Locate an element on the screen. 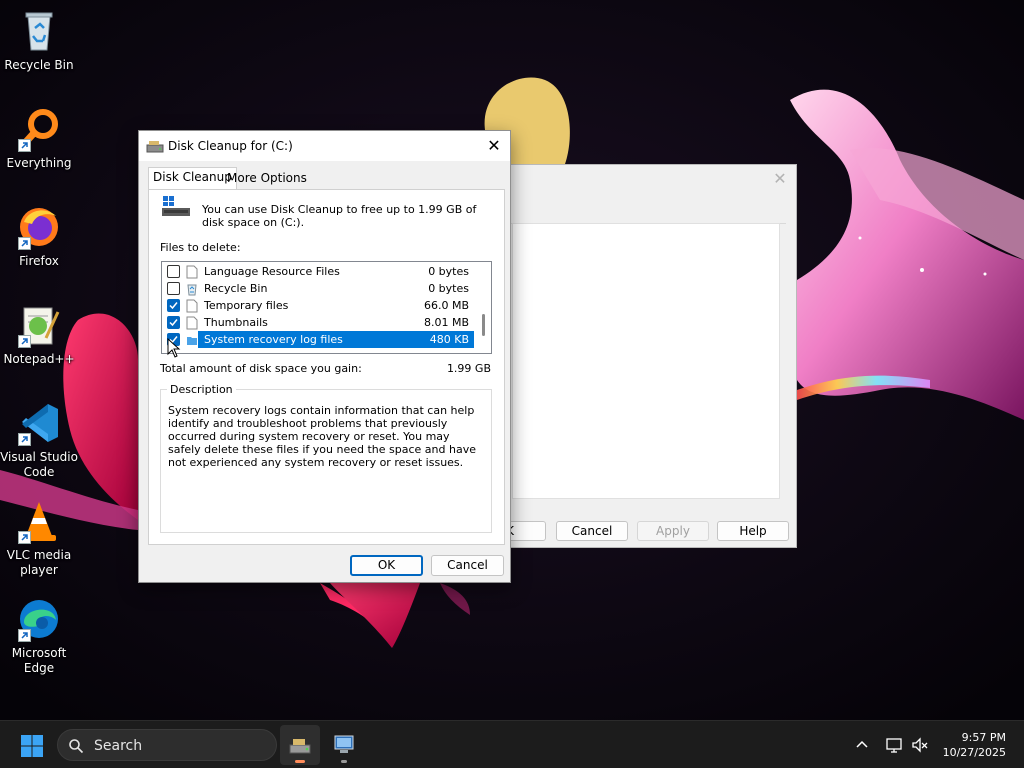  file-name: System recovery log files is located at coordinates (273, 339).